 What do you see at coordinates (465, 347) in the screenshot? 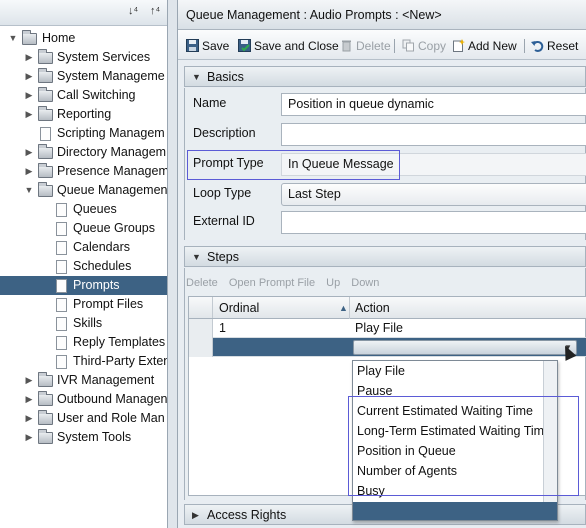
I see `action-combo: ▼` at bounding box center [465, 347].